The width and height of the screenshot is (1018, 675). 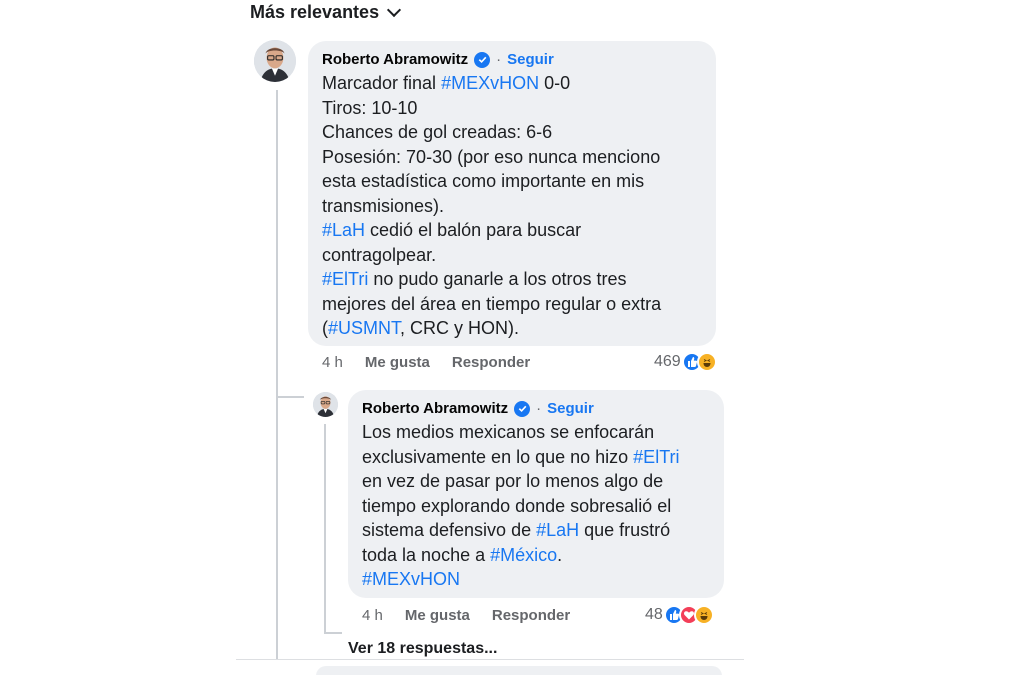 I want to click on reaction-count: 469, so click(x=667, y=361).